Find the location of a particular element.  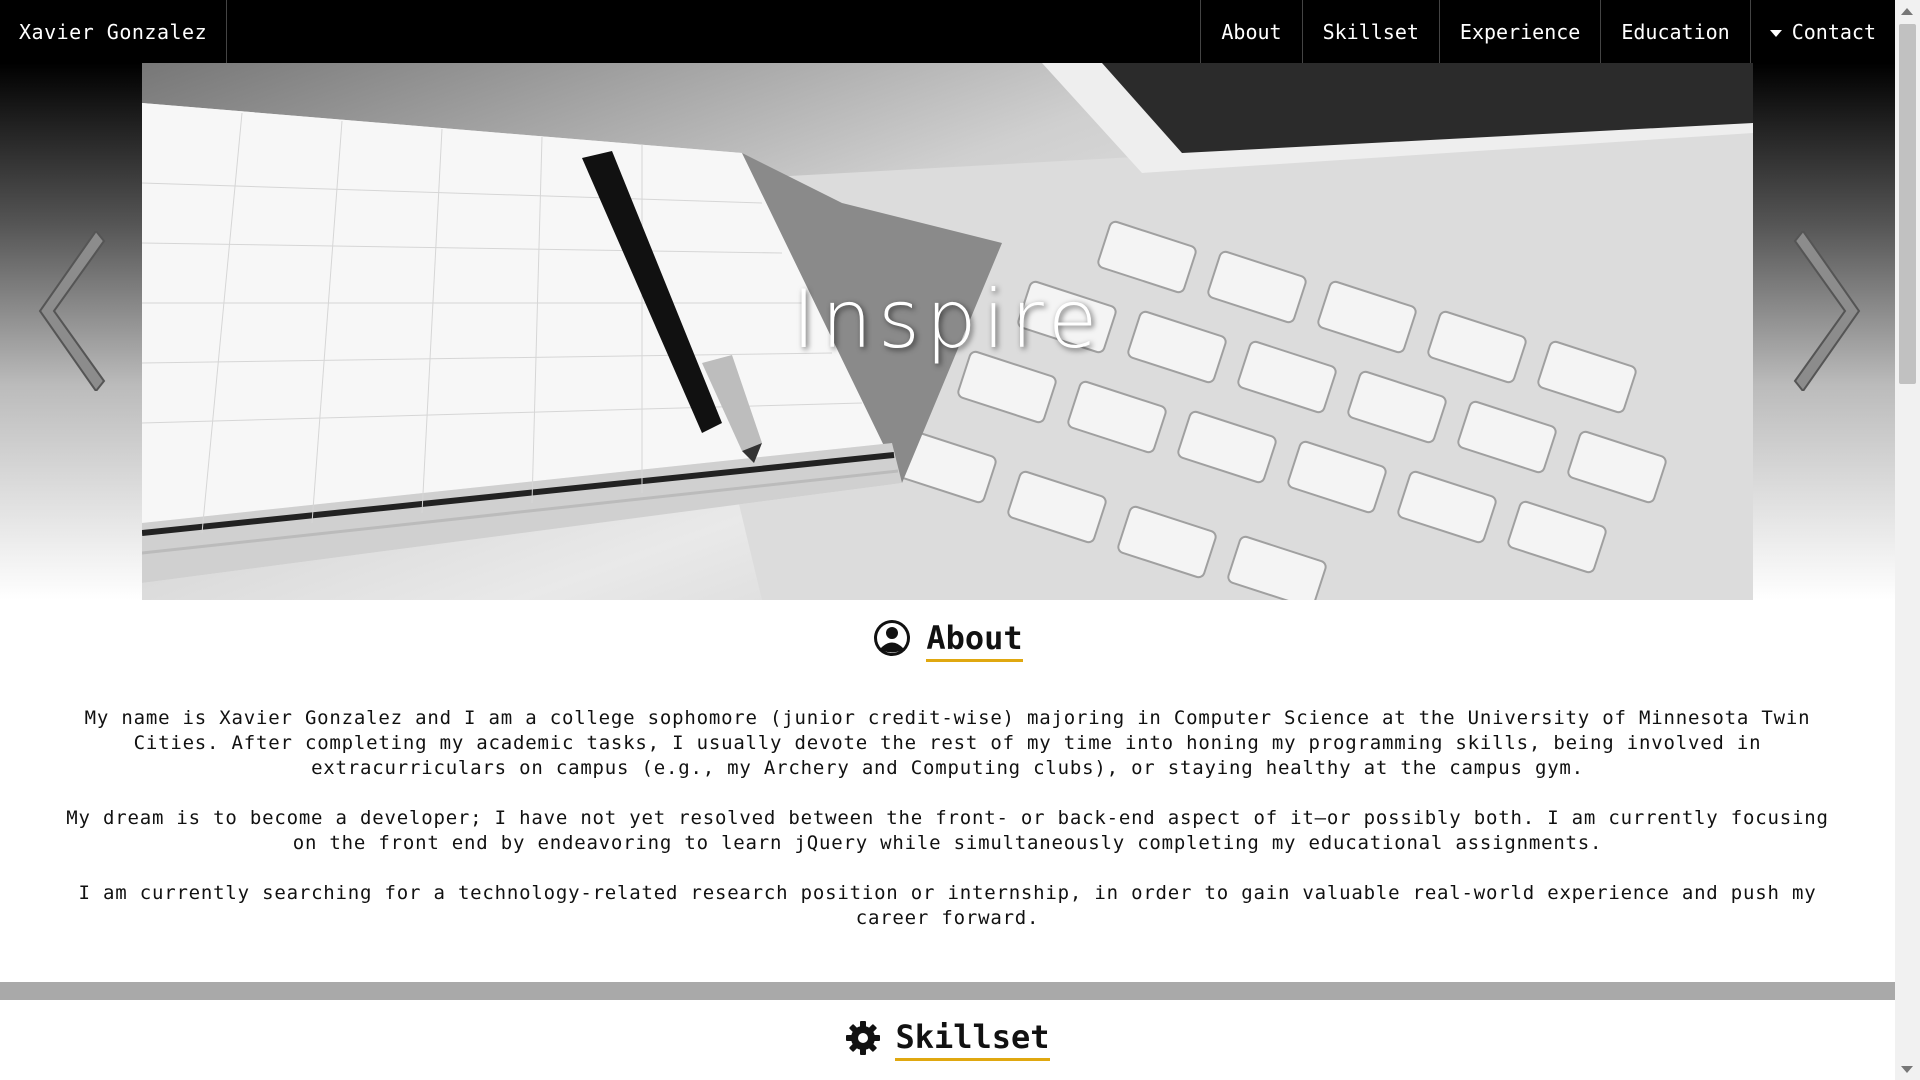

about-heading: About is located at coordinates (947, 640).